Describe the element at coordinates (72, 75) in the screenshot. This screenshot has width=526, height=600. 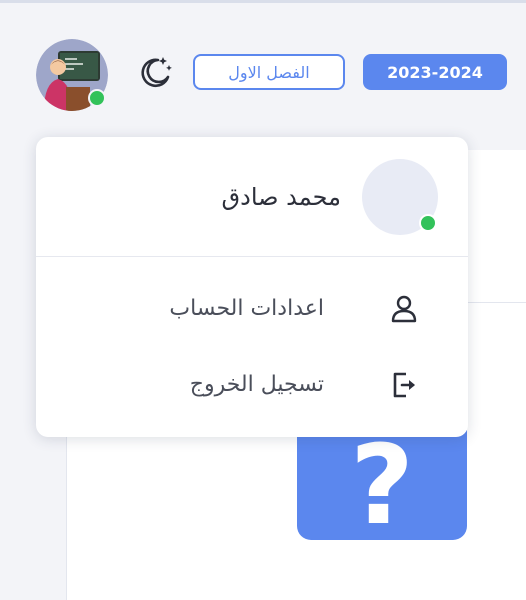
I see `user-avatar-button` at that location.